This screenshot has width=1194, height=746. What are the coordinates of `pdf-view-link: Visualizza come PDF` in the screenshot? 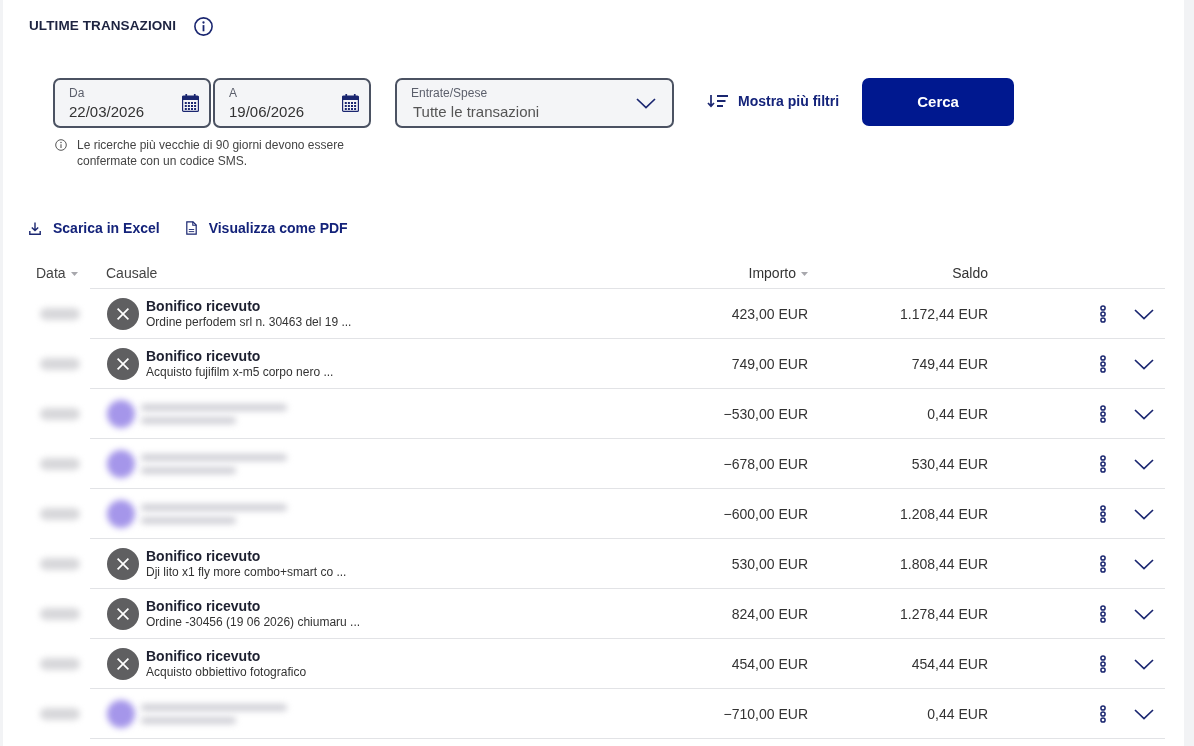 It's located at (266, 228).